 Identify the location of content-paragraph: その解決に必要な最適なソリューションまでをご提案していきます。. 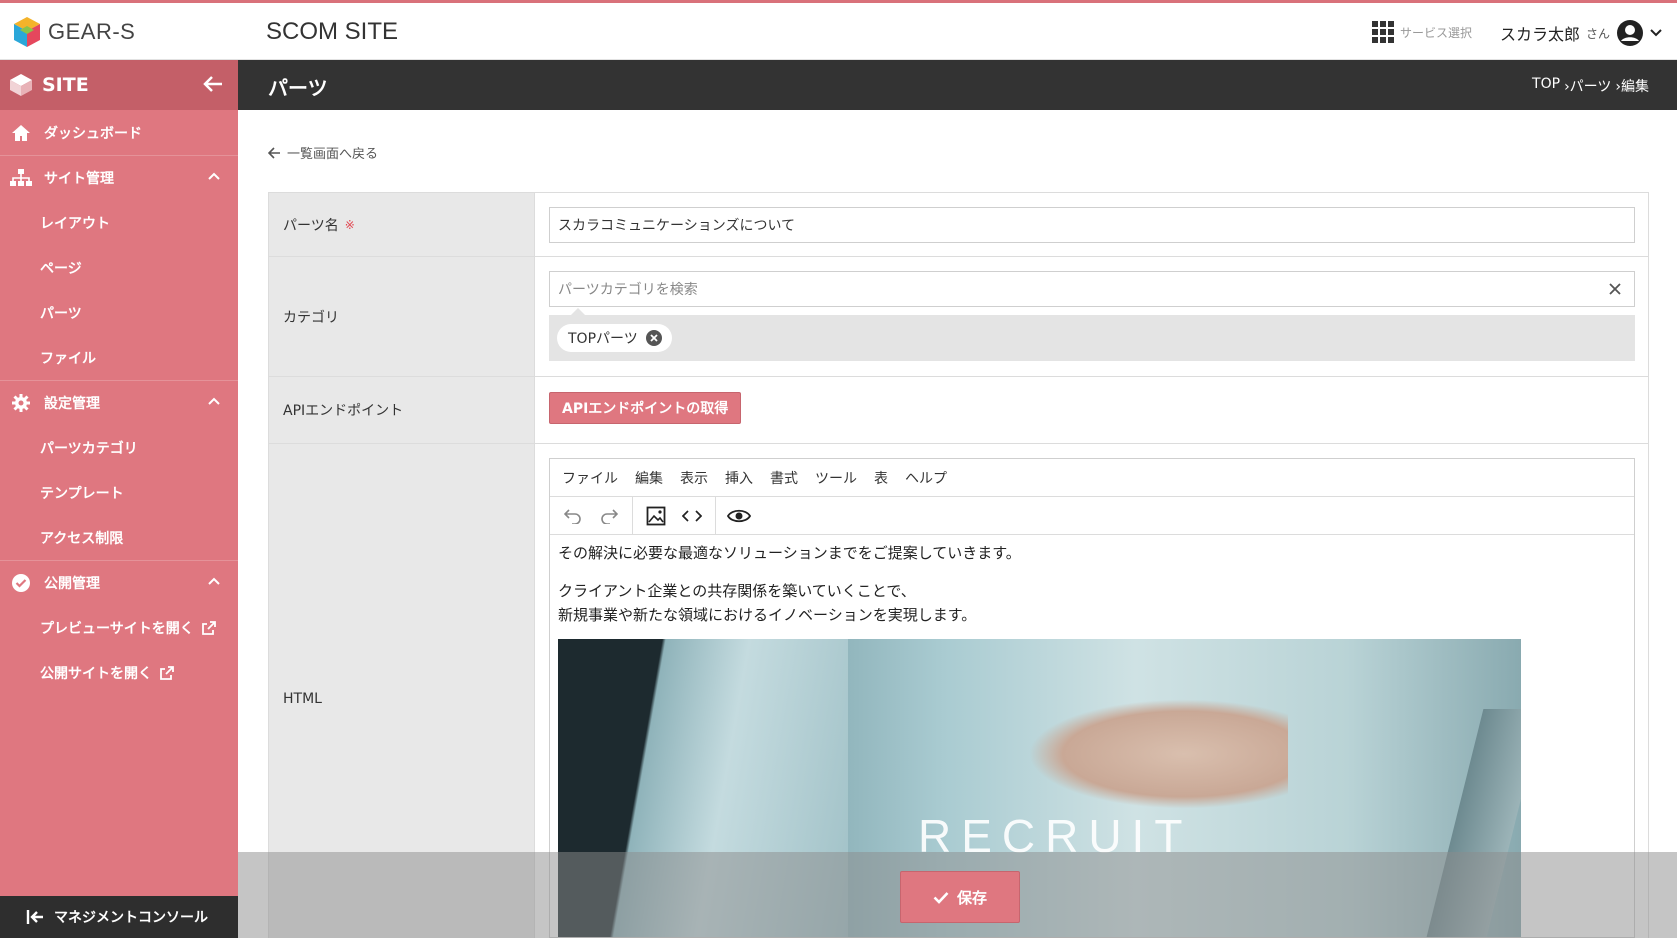
(789, 553).